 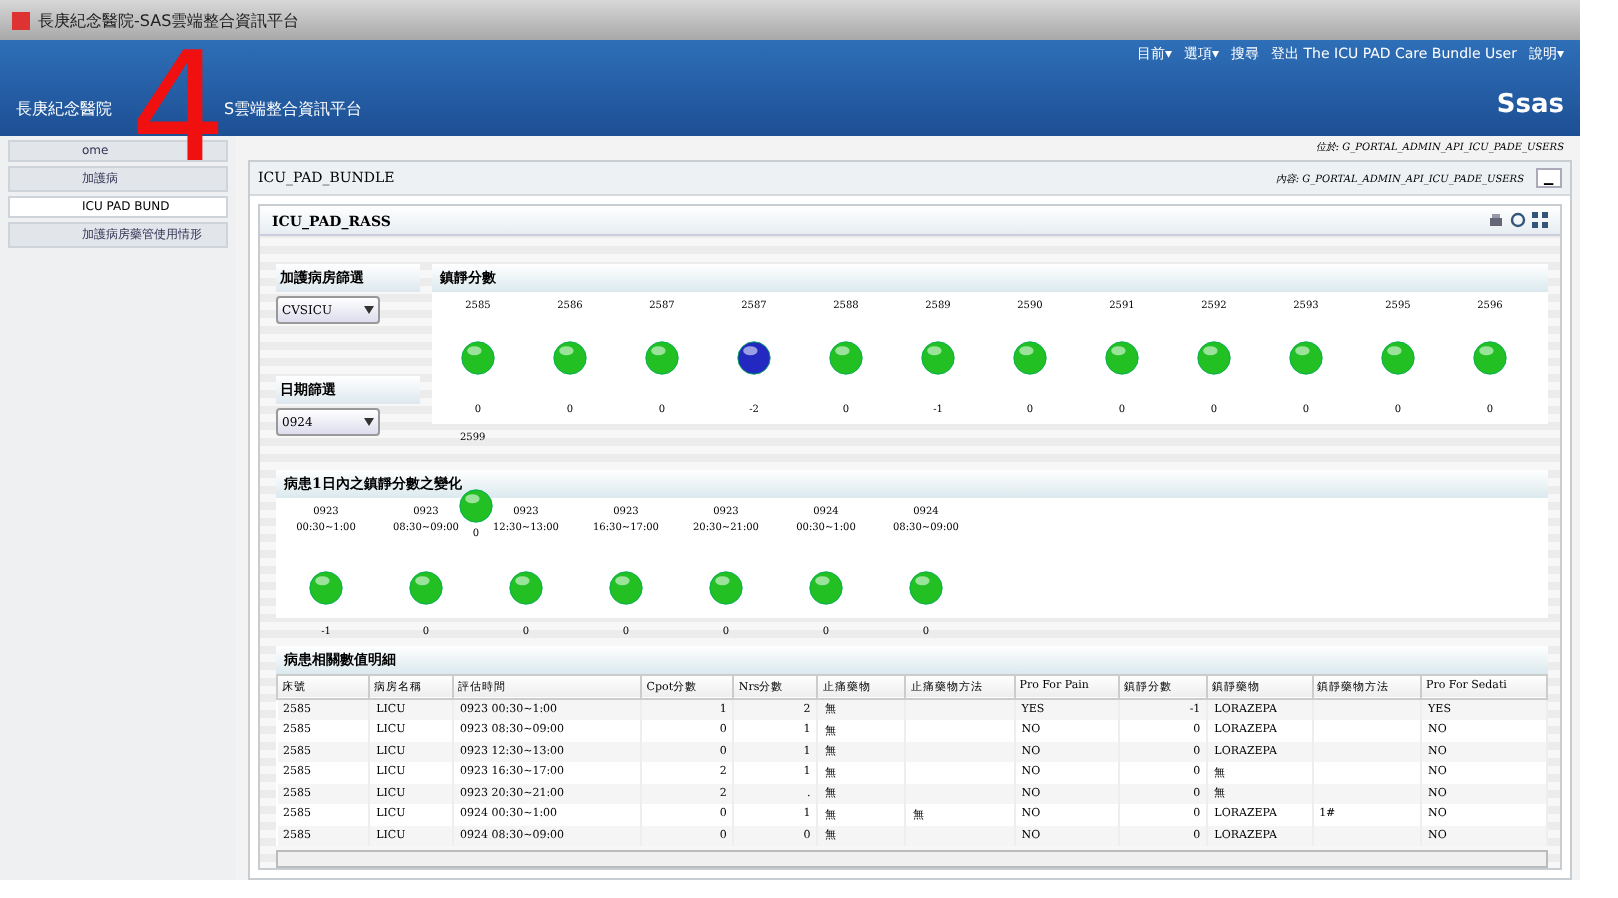 I want to click on window-title: 長庚紀念醫院-SAS雲端整合資訊平台, so click(x=169, y=20).